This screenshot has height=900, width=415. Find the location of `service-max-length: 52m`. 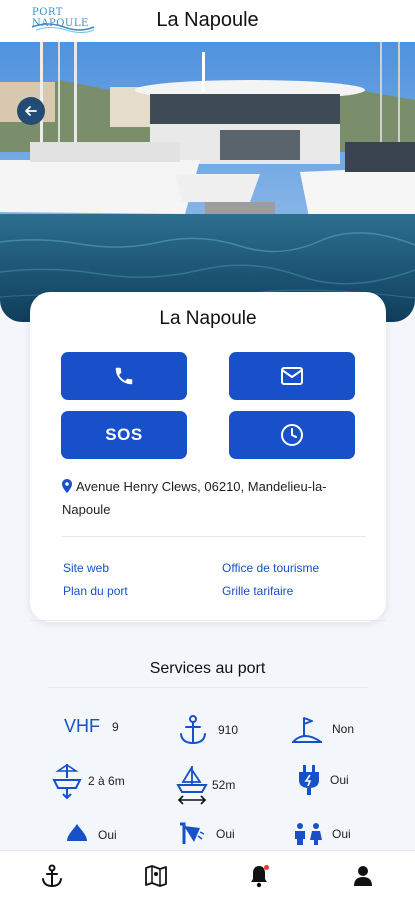

service-max-length: 52m is located at coordinates (205, 785).